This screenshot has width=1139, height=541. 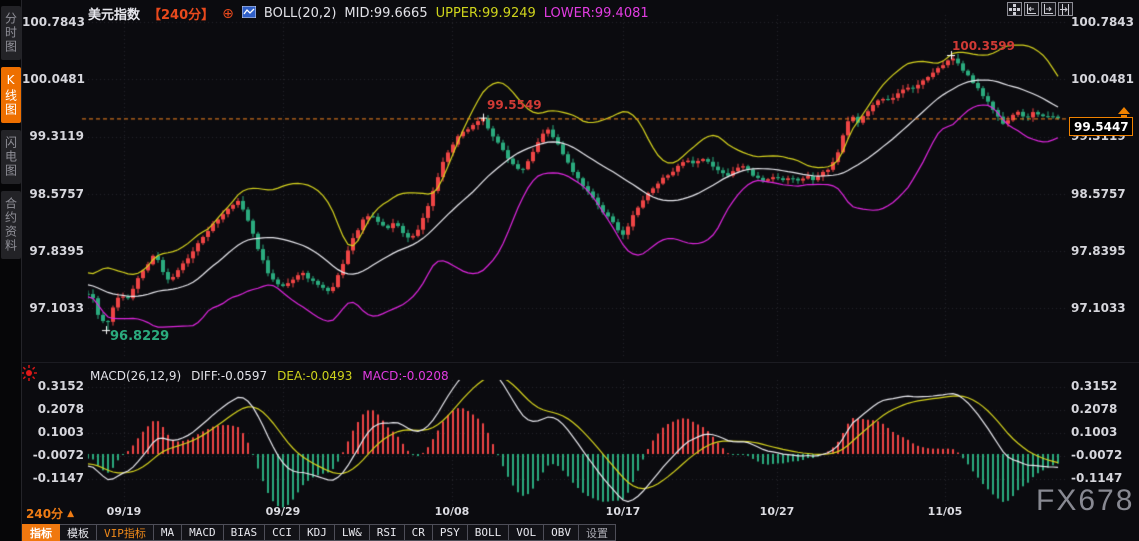 What do you see at coordinates (387, 532) in the screenshot?
I see `toolbar-rsi-button: RSI` at bounding box center [387, 532].